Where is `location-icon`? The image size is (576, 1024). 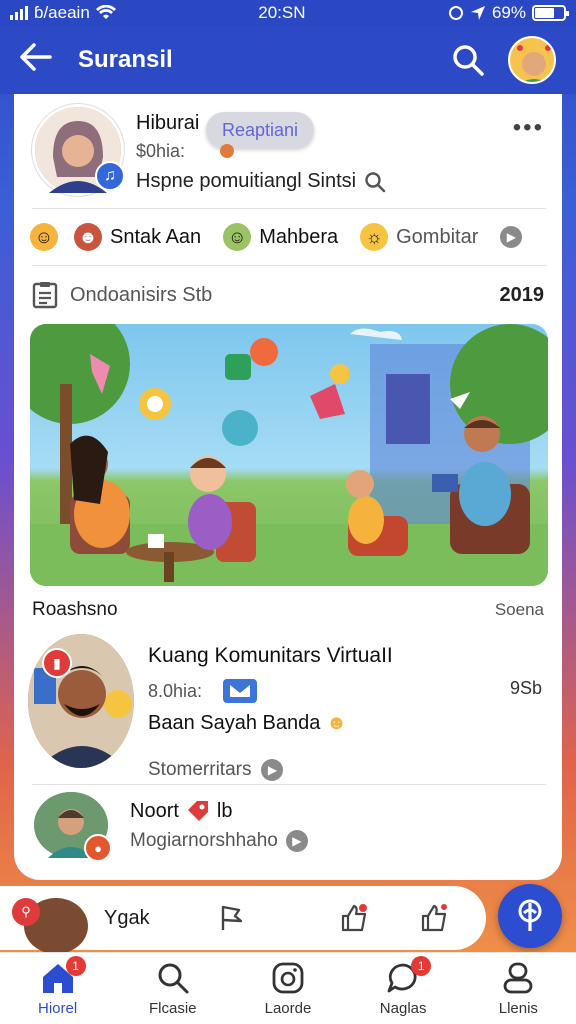
location-icon is located at coordinates (477, 13).